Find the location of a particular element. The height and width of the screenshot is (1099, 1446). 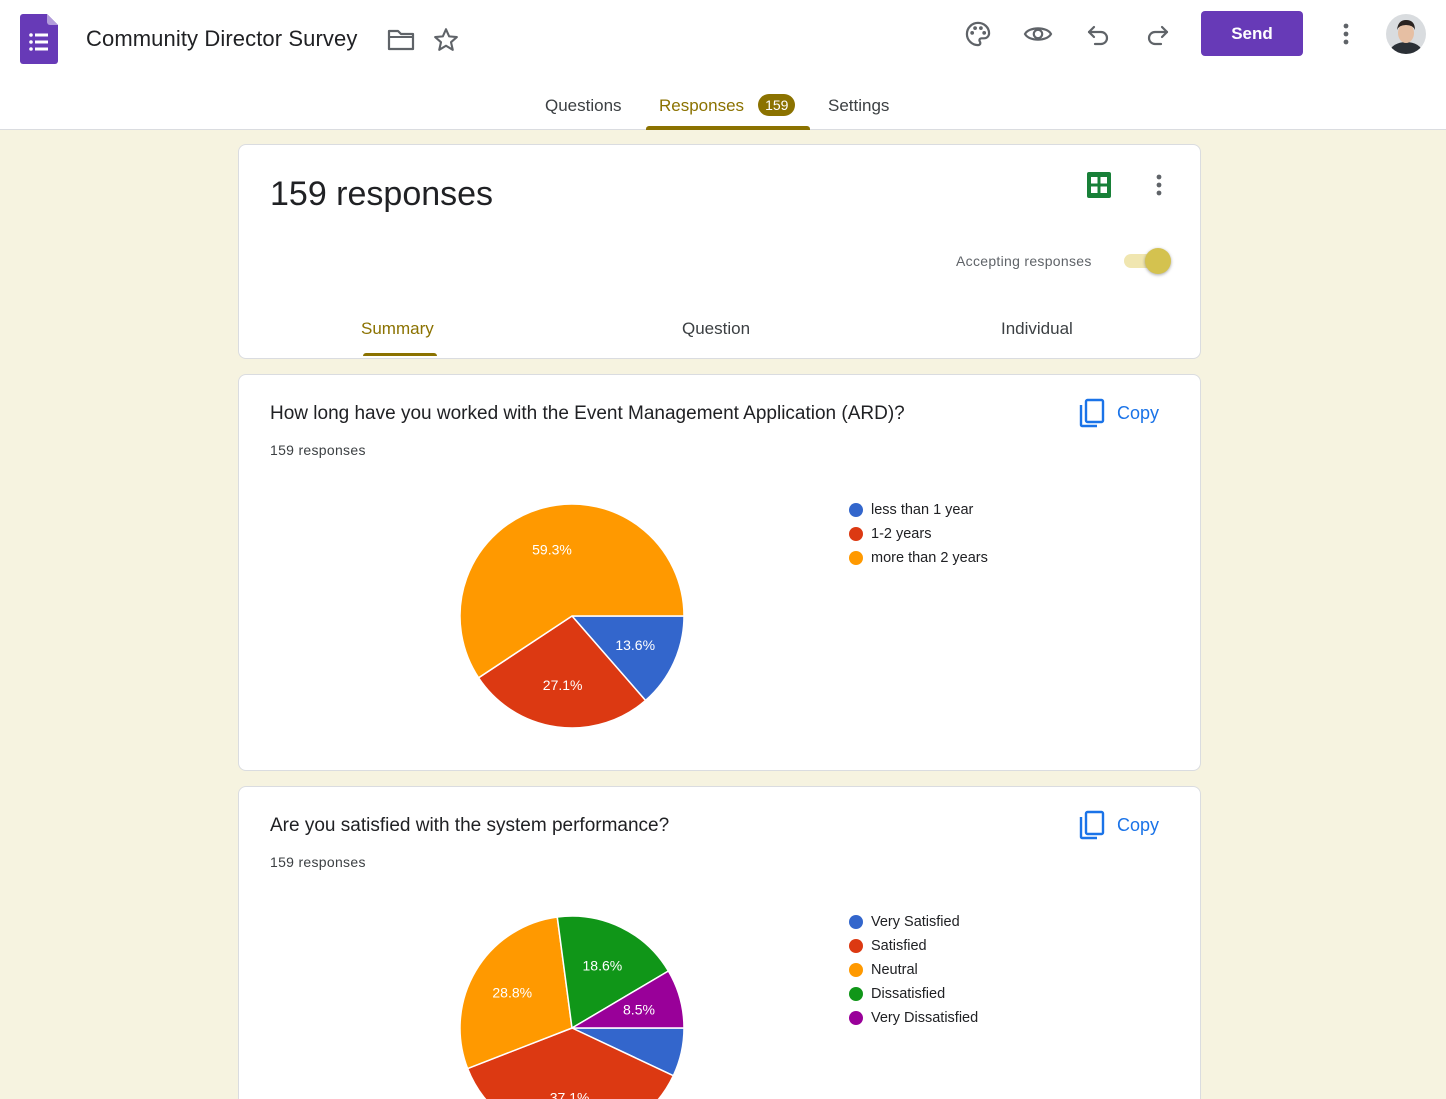

pie-slice-label: 18.6% is located at coordinates (603, 966).